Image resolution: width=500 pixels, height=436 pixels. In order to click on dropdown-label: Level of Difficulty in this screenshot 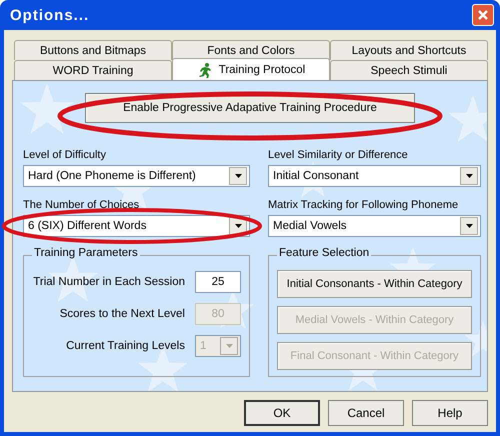, I will do `click(65, 155)`.